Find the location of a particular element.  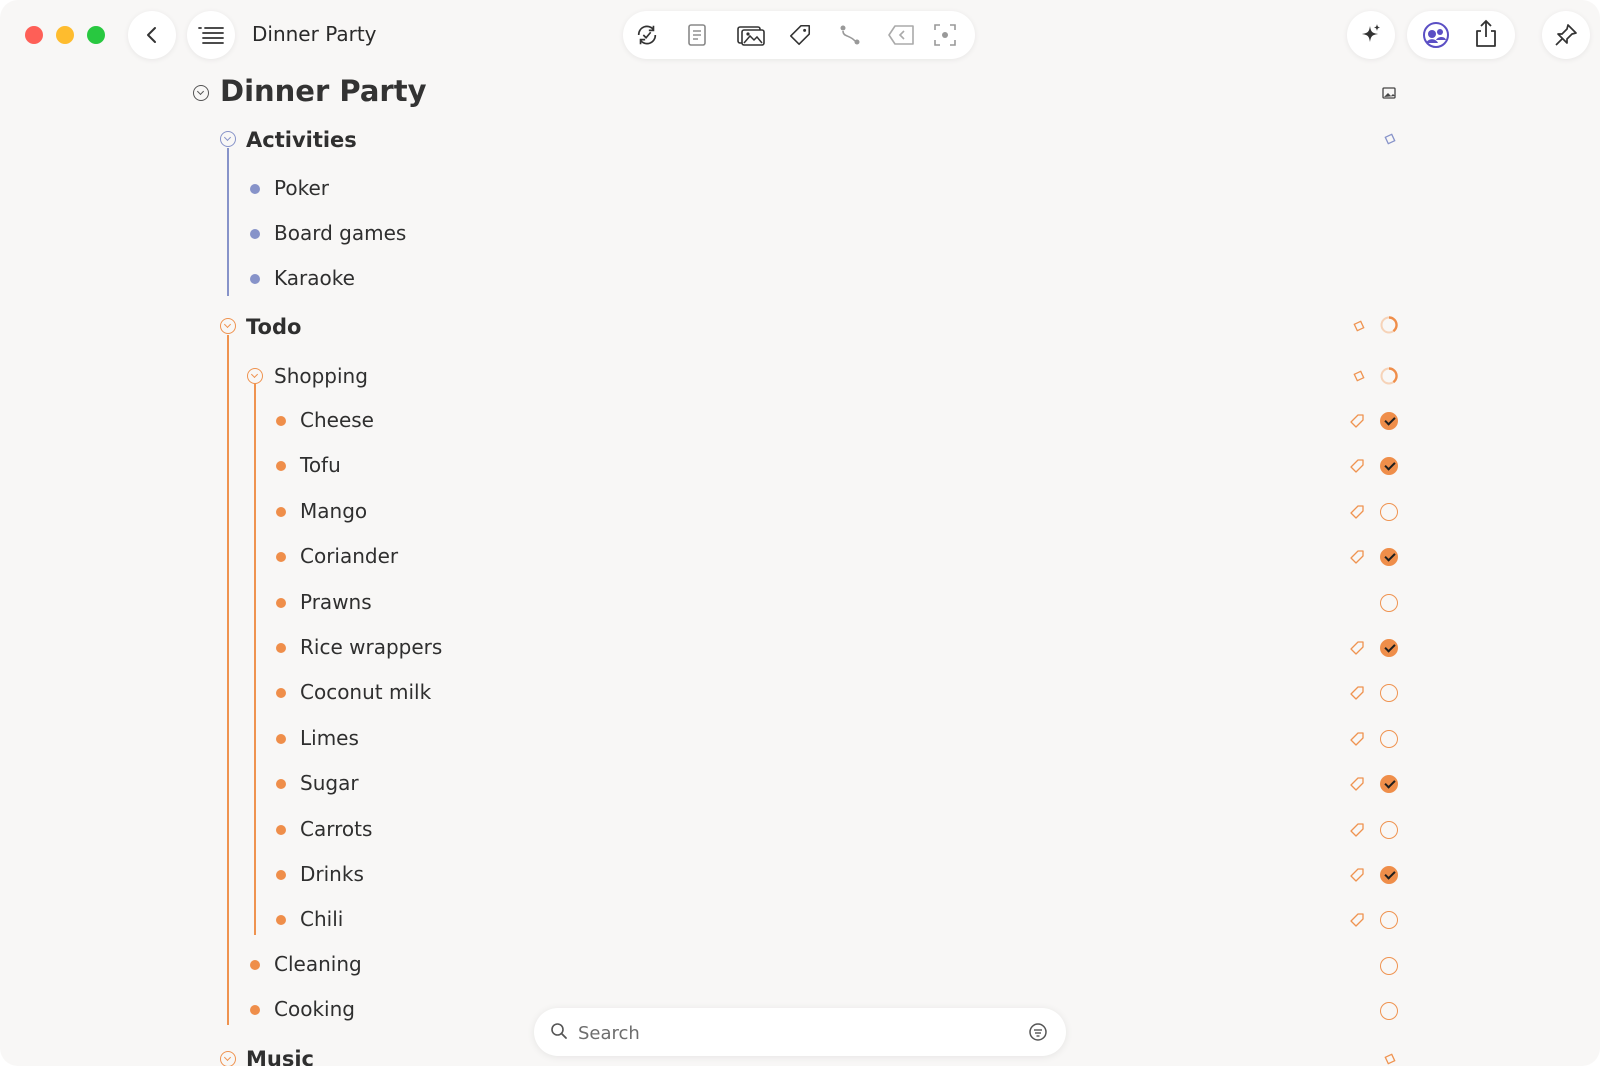

share-icon is located at coordinates (1486, 34).